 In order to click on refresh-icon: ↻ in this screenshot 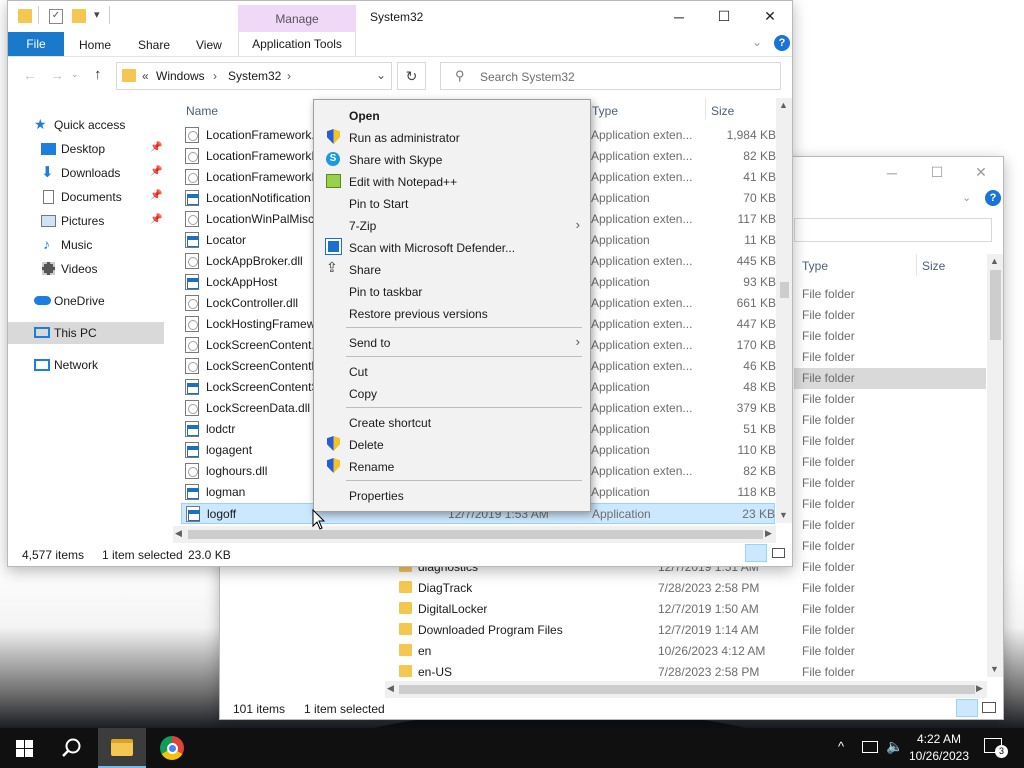, I will do `click(411, 76)`.